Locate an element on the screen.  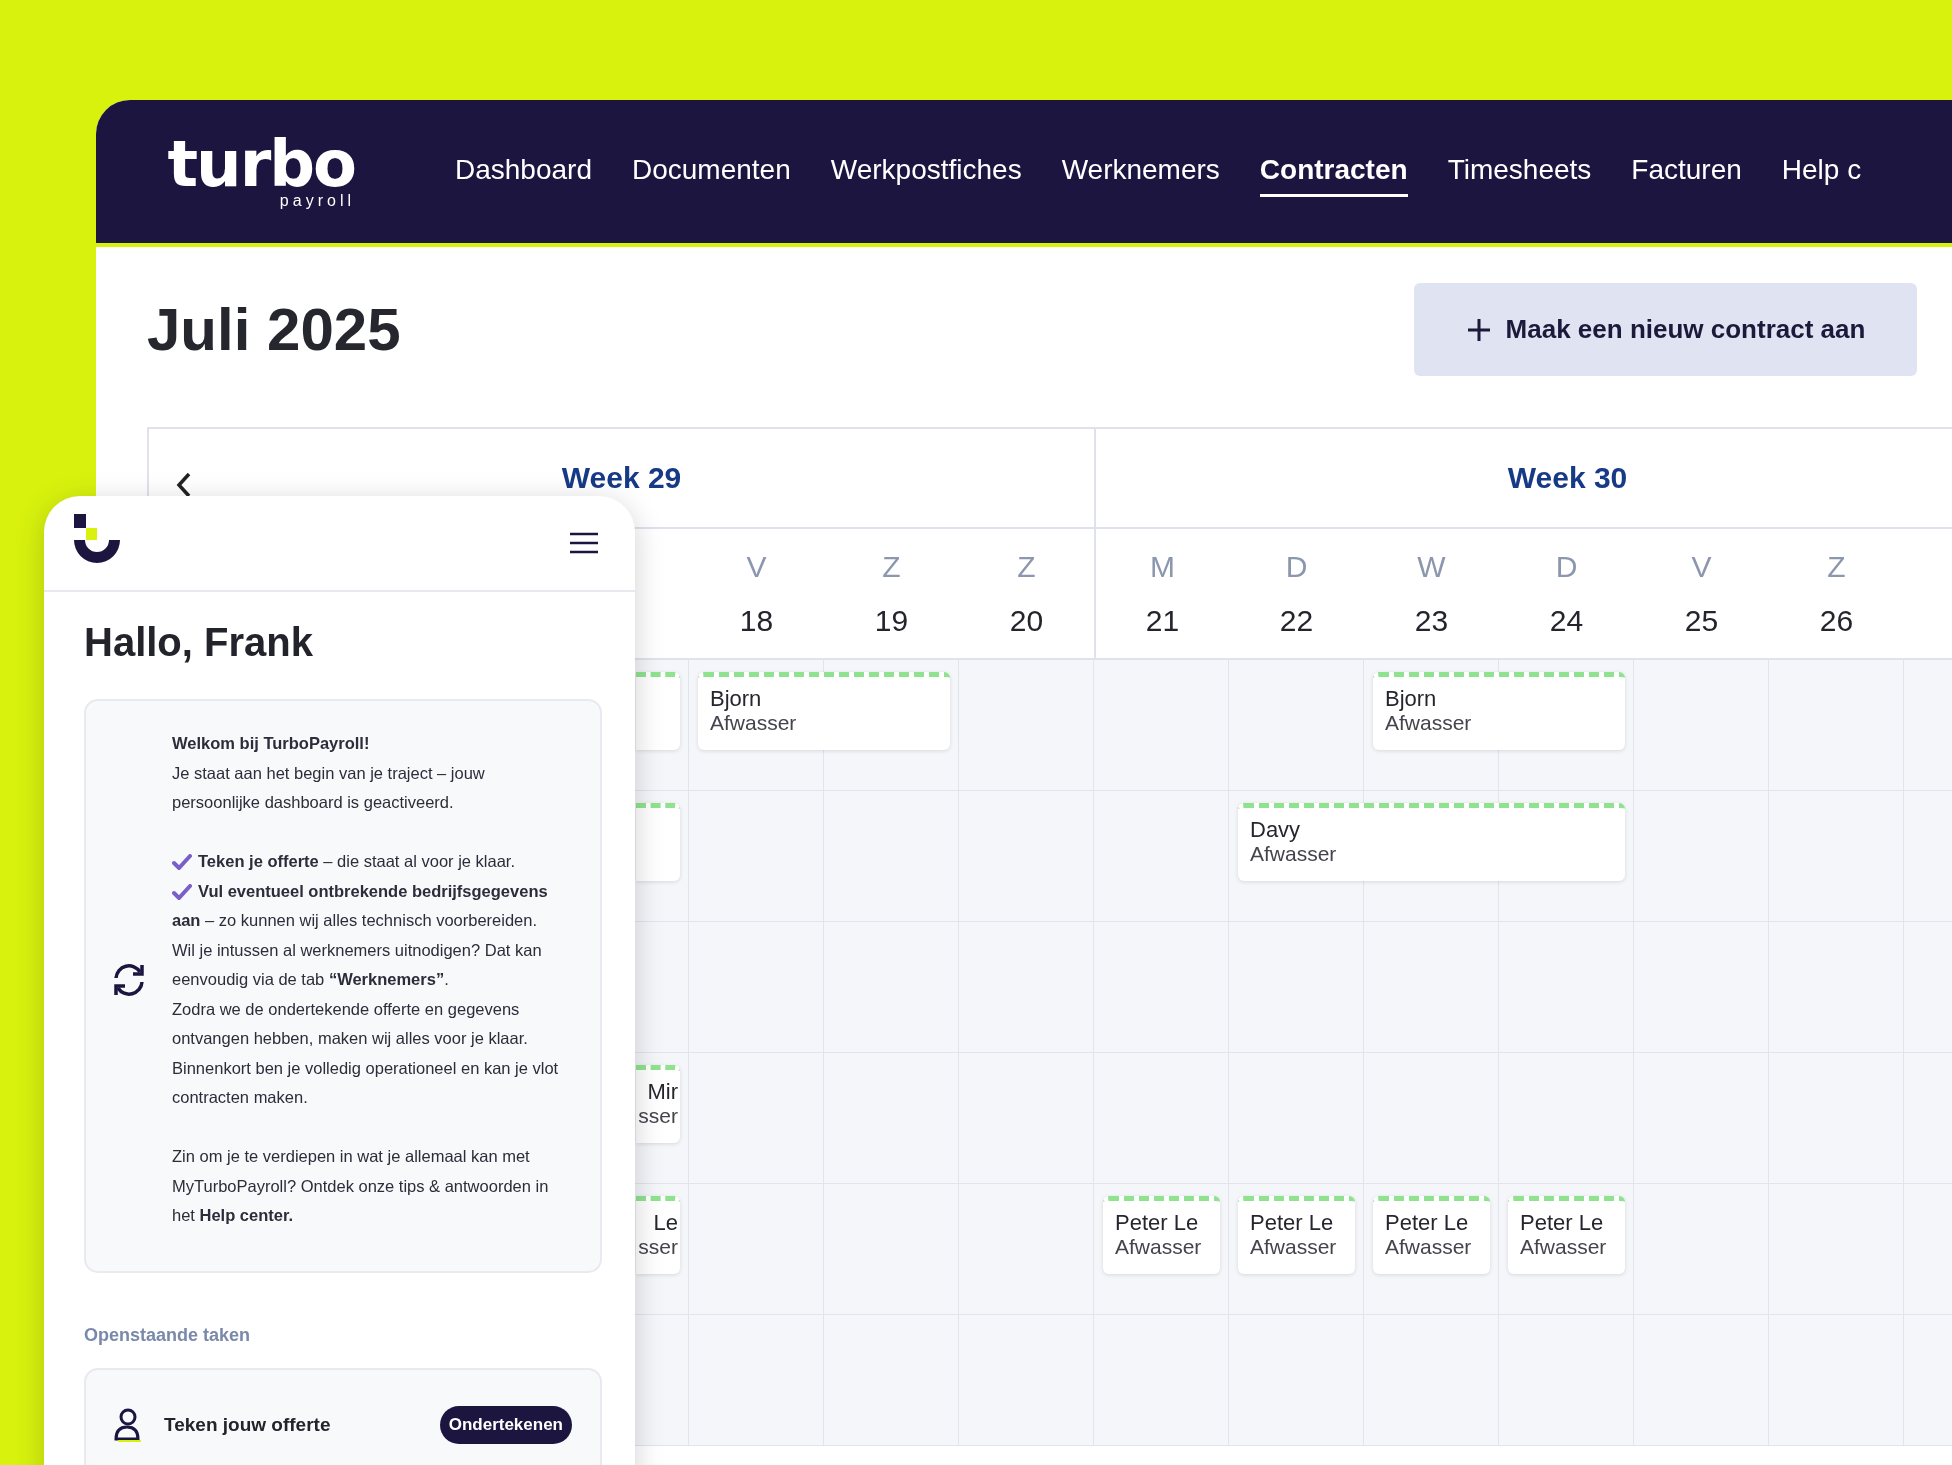
day-number: 25 is located at coordinates (1701, 620).